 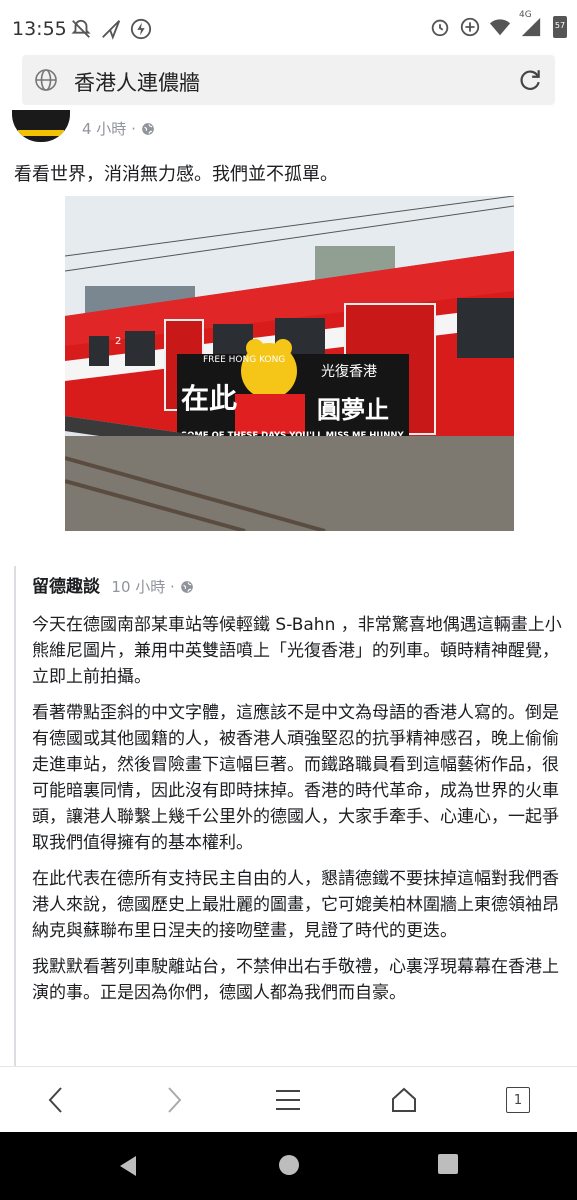 I want to click on system-nav-bar, so click(x=288, y=1166).